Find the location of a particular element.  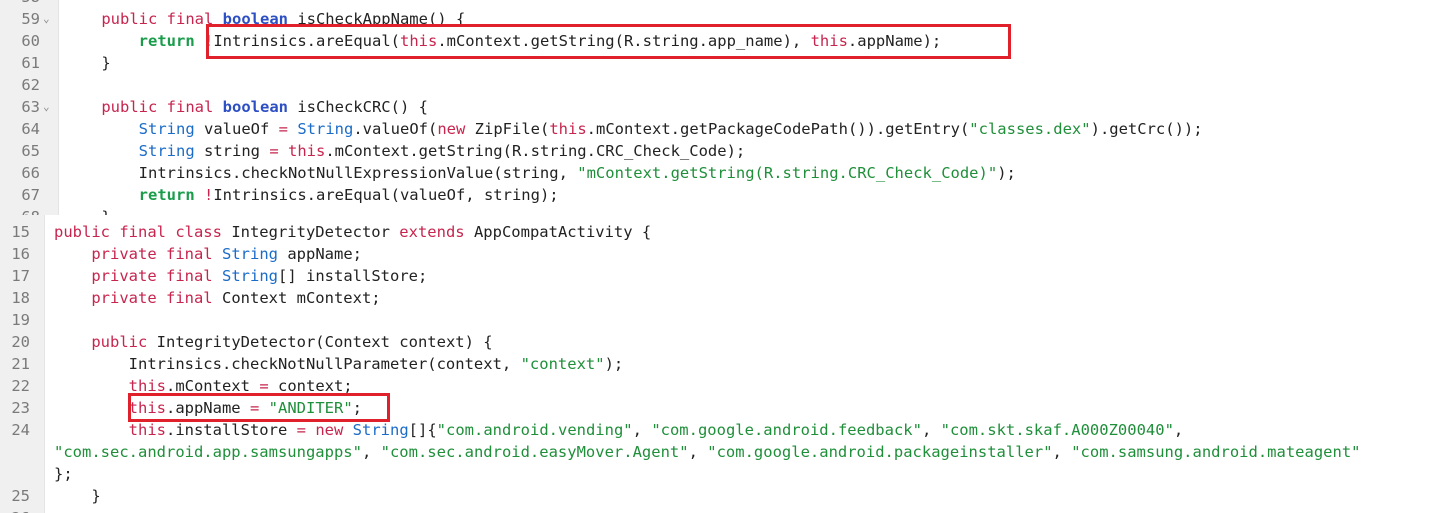

line-number: 25 is located at coordinates (20, 496).